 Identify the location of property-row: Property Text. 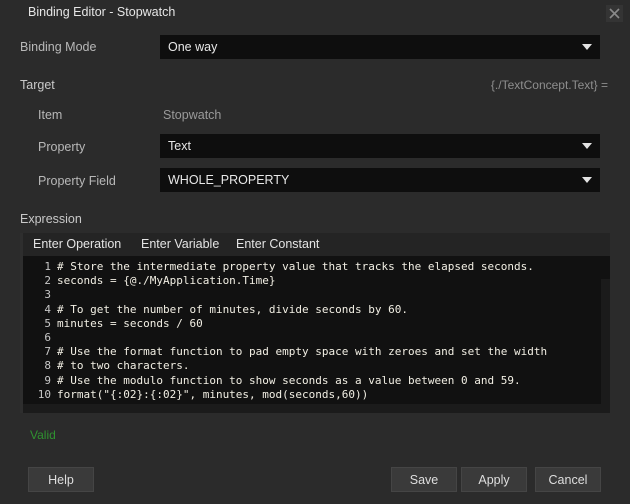
(315, 147).